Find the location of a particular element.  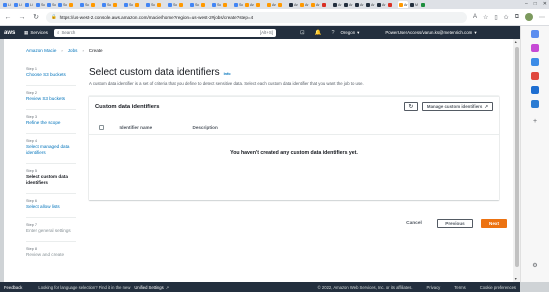

account-menu: PowerUserAccess/varun.ks@metenrich.com ▾ is located at coordinates (430, 33).